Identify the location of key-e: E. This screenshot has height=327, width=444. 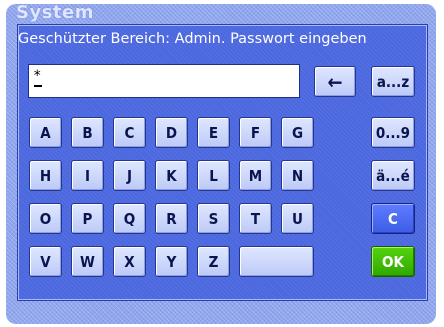
(213, 132).